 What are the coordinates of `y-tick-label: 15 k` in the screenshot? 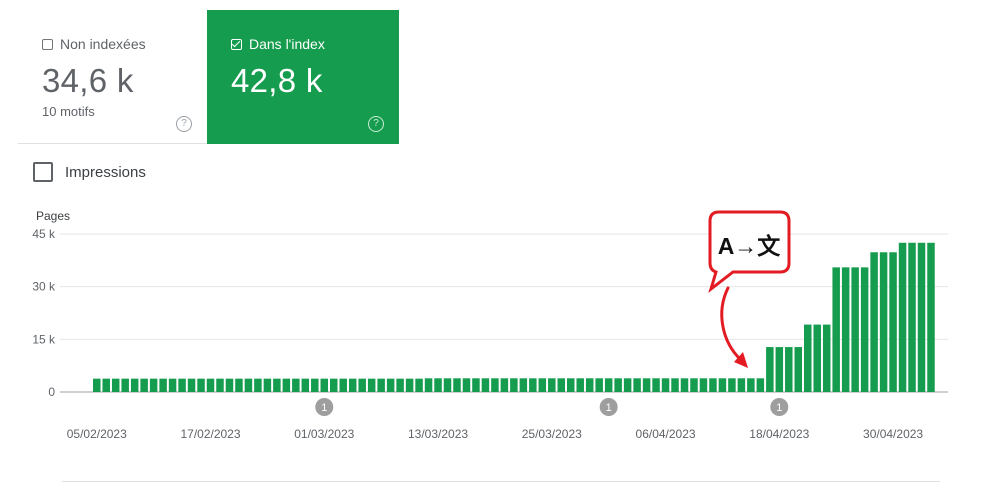 It's located at (44, 339).